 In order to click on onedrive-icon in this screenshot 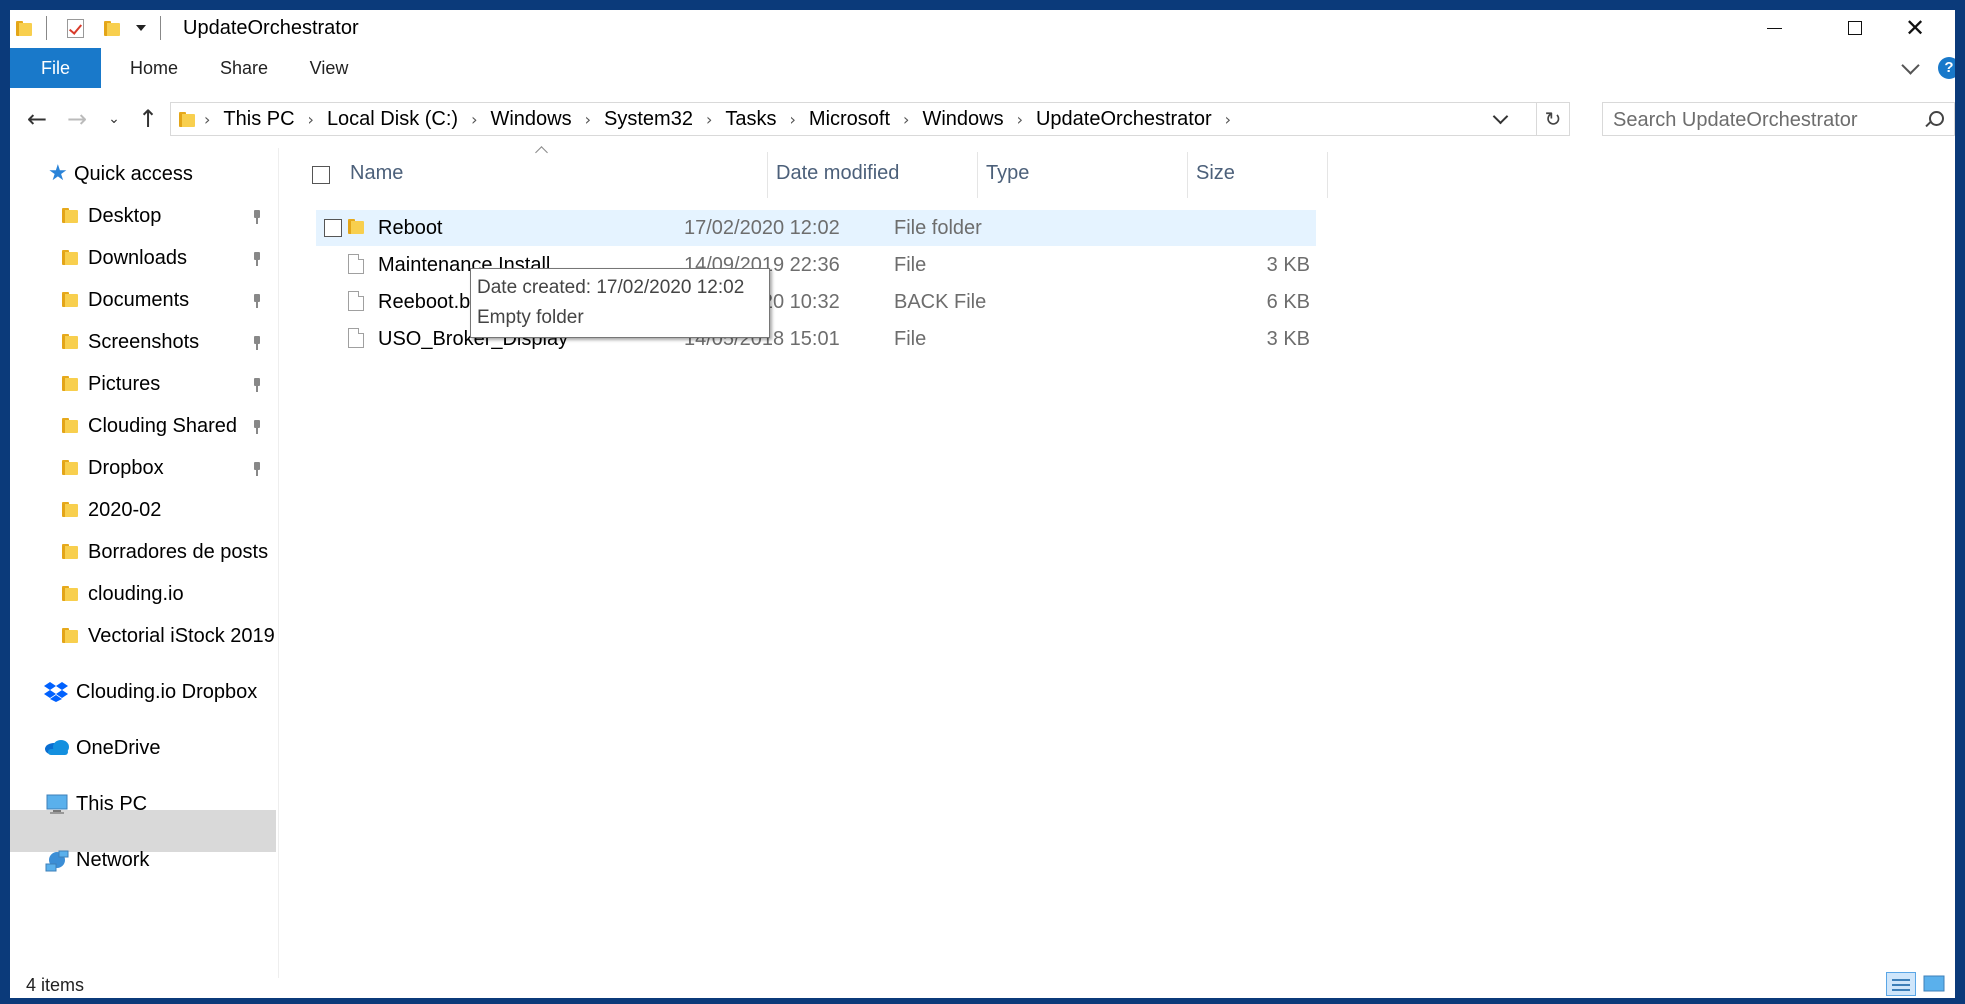, I will do `click(56, 748)`.